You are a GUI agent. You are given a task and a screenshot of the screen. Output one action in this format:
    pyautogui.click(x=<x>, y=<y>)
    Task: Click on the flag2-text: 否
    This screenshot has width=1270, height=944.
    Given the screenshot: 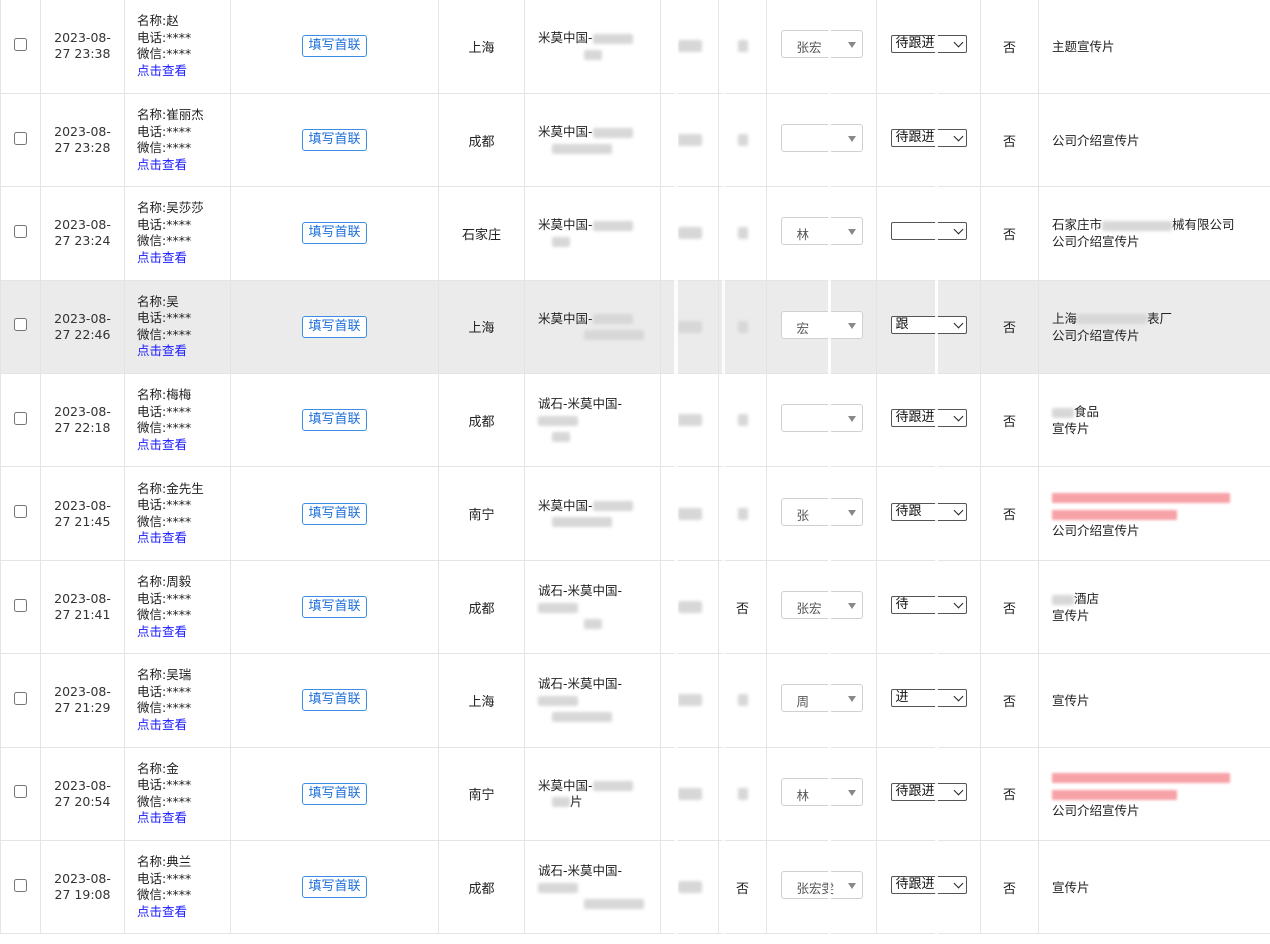 What is the action you would take?
    pyautogui.click(x=742, y=889)
    